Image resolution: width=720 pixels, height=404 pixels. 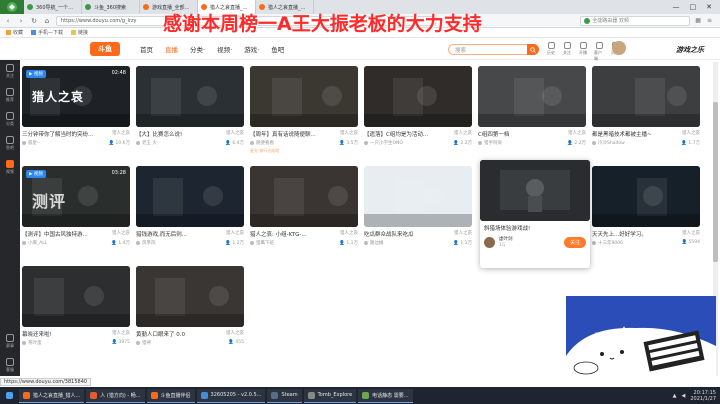 I want to click on video-thumbnail: ▶ 视频 02:48 猎人之哀, so click(x=76, y=96).